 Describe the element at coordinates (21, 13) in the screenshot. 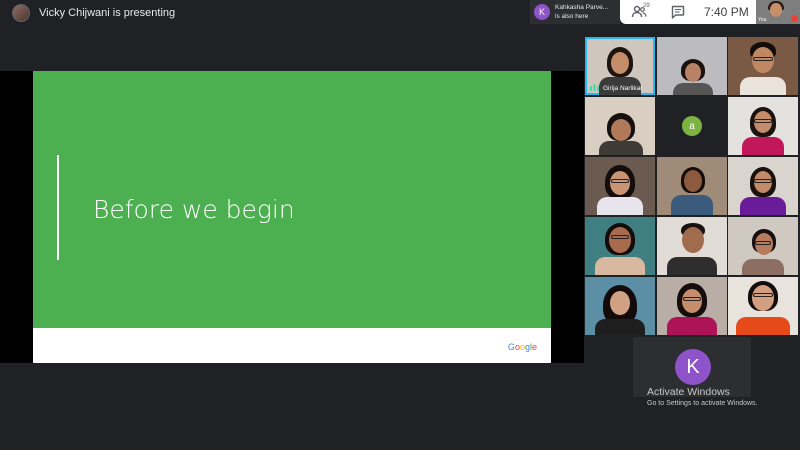

I see `presenter-avatar` at that location.